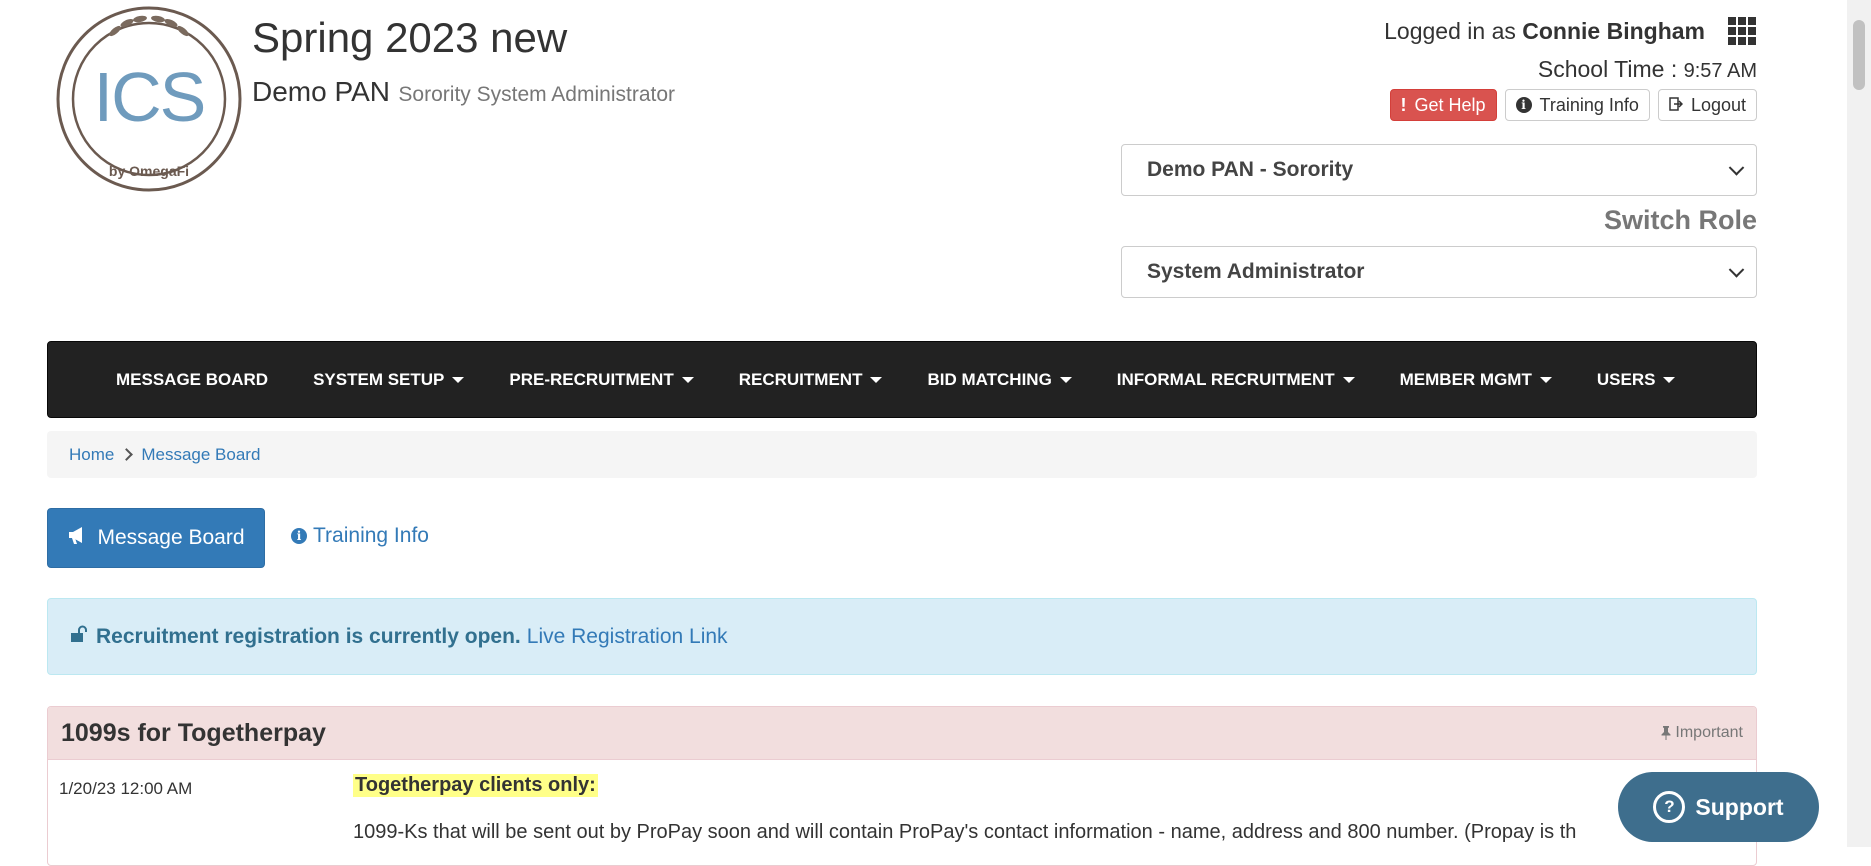  Describe the element at coordinates (1453, 31) in the screenshot. I see `logged-in-prefix: Logged in as` at that location.